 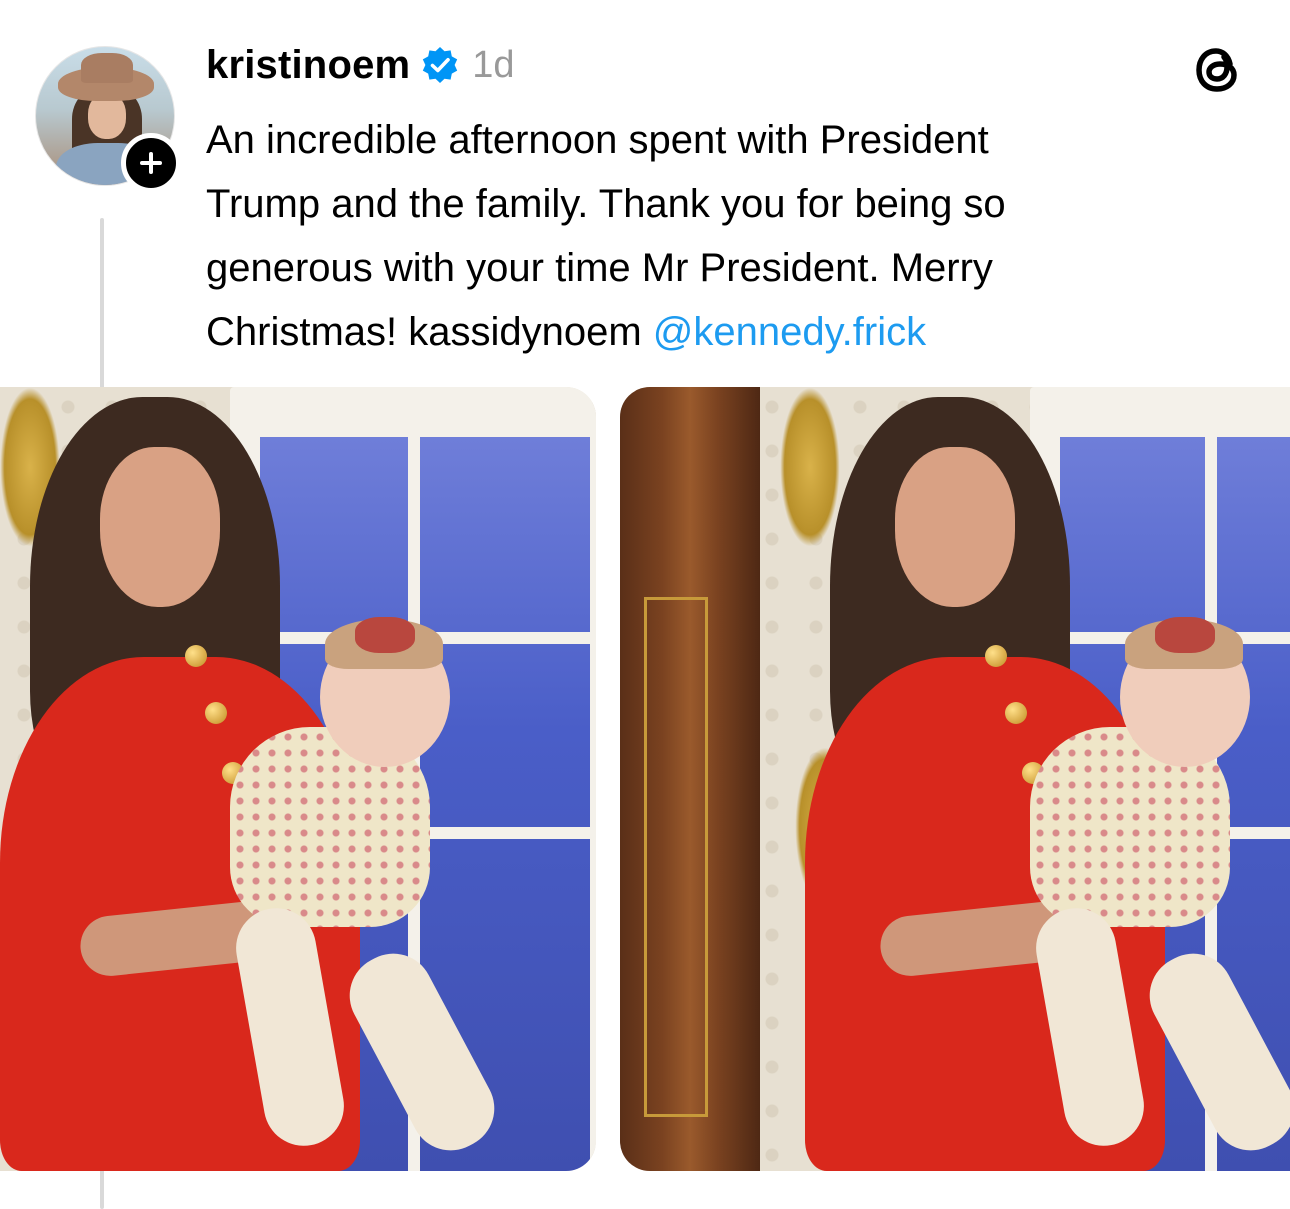 I want to click on threads-logo-icon, so click(x=1218, y=70).